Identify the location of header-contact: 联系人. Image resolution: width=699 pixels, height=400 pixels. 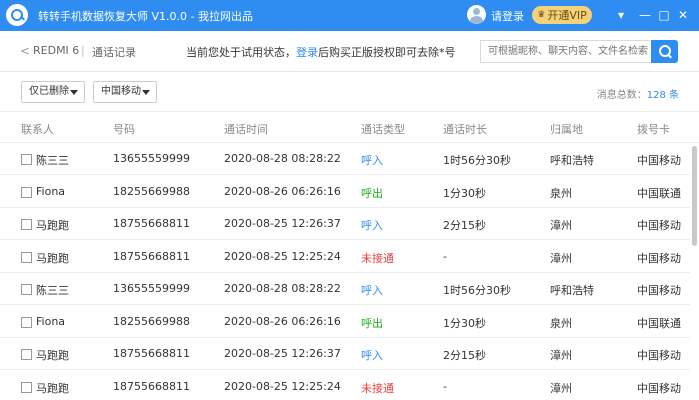
(37, 129).